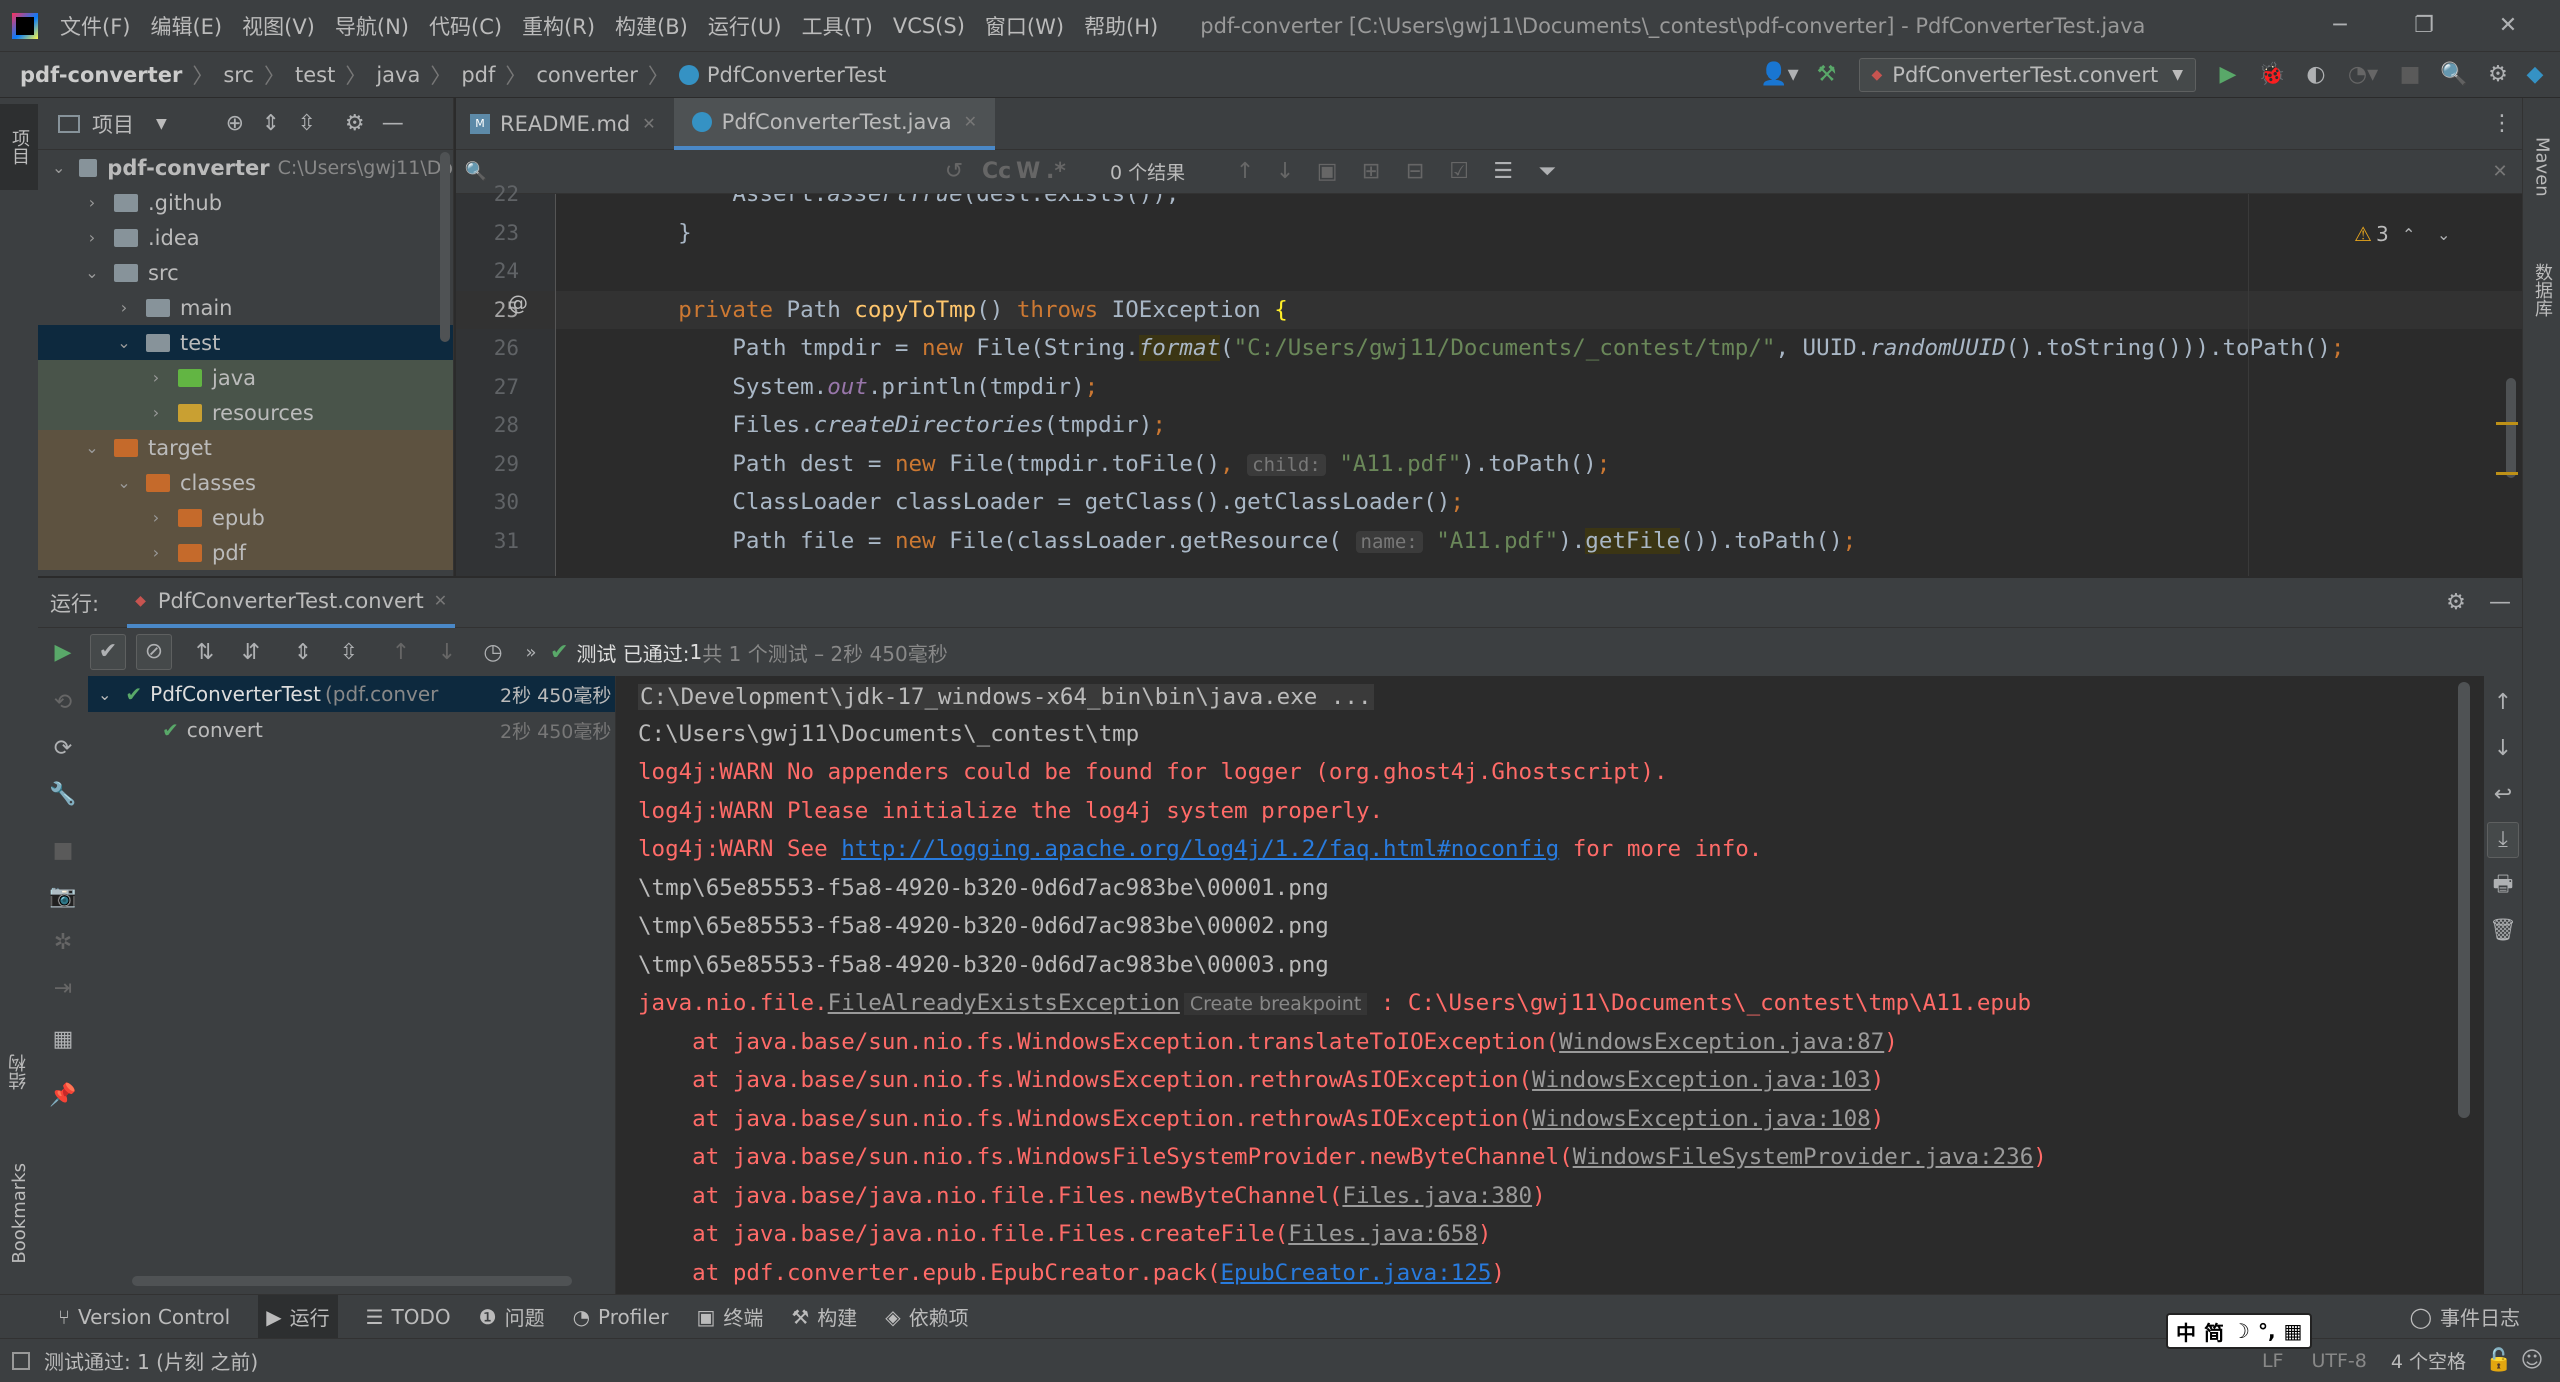  What do you see at coordinates (238, 75) in the screenshot?
I see `breadcrumb-src: src` at bounding box center [238, 75].